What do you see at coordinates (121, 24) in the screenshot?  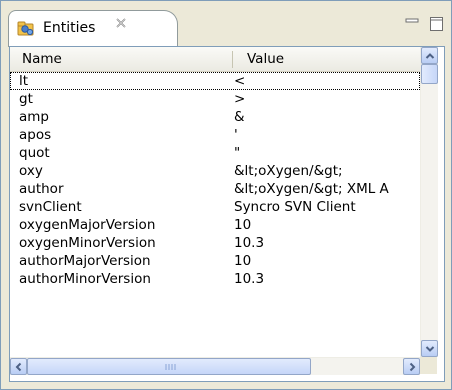 I see `close-icon` at bounding box center [121, 24].